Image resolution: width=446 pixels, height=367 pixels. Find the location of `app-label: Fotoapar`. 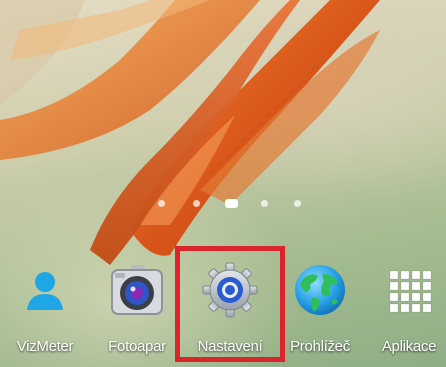

app-label: Fotoapar is located at coordinates (137, 346).